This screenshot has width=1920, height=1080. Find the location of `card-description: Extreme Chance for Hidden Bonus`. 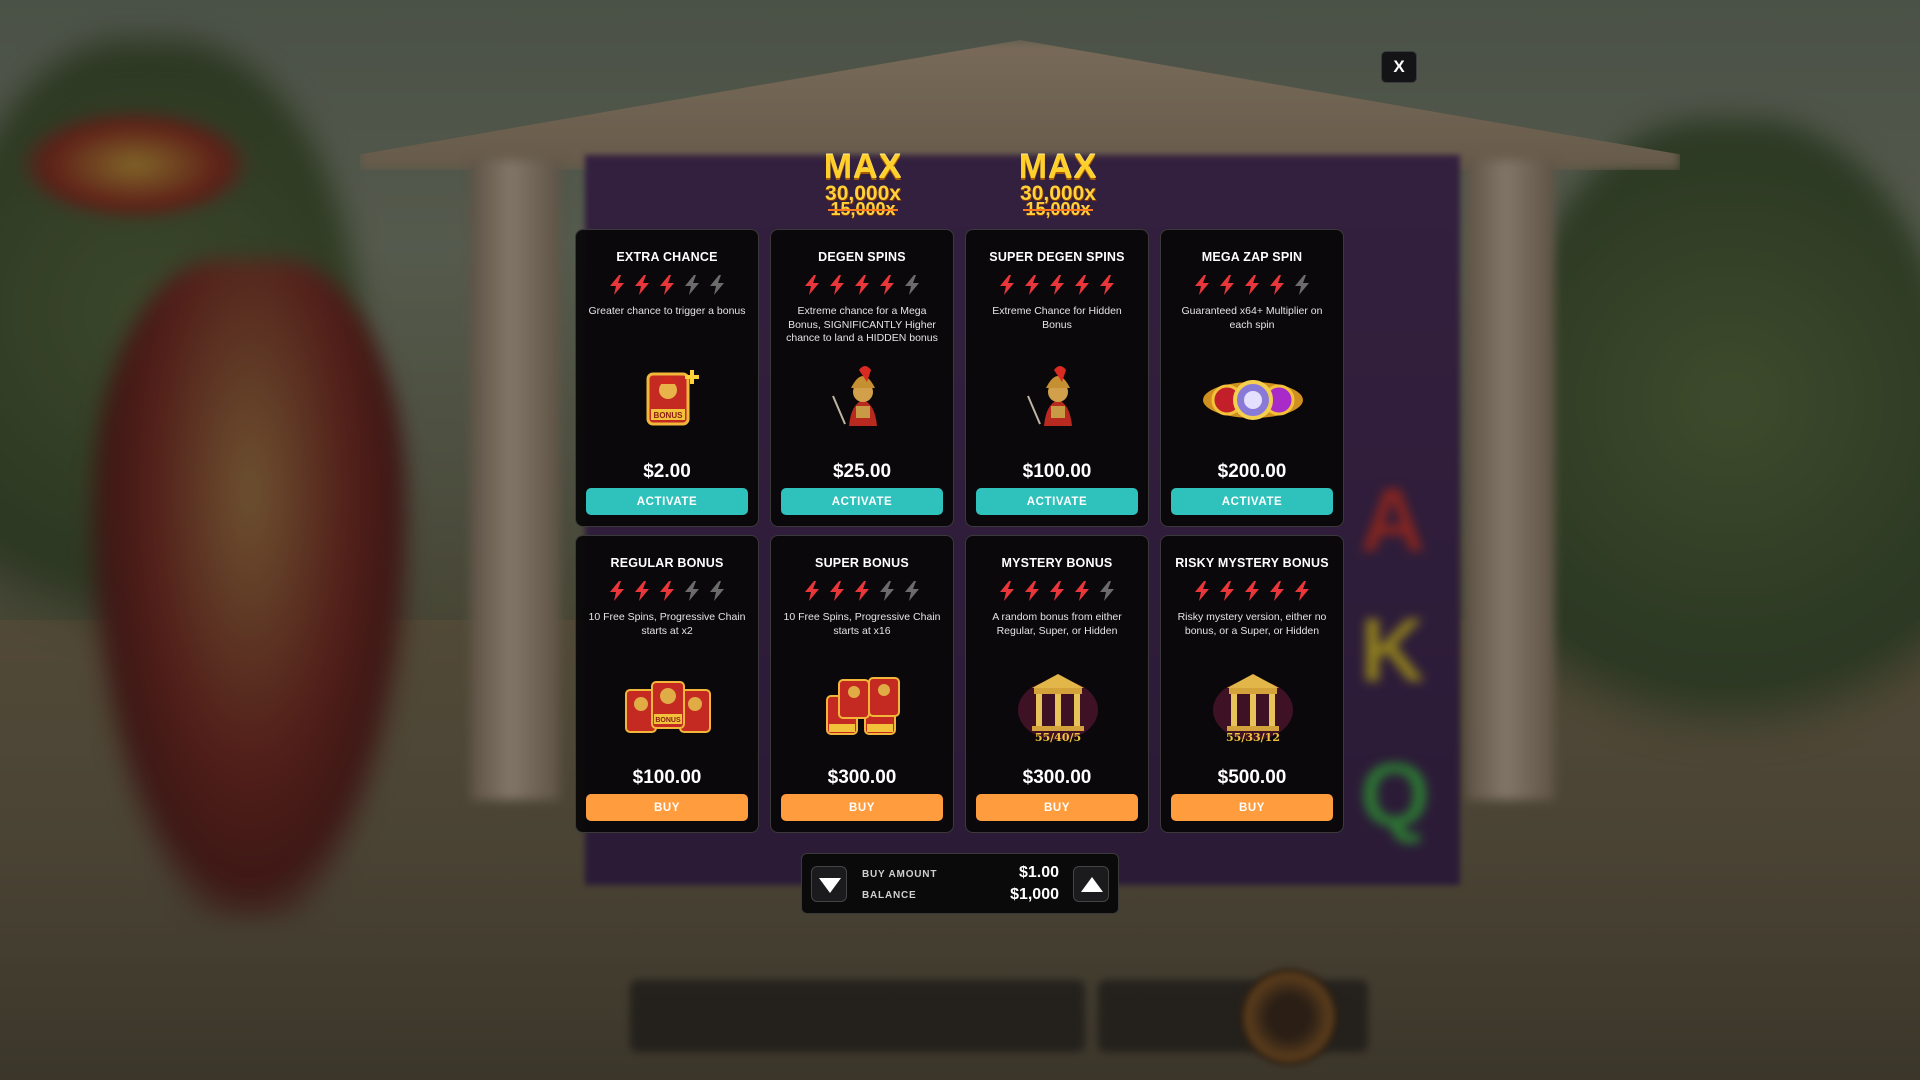

card-description: Extreme Chance for Hidden Bonus is located at coordinates (1057, 318).